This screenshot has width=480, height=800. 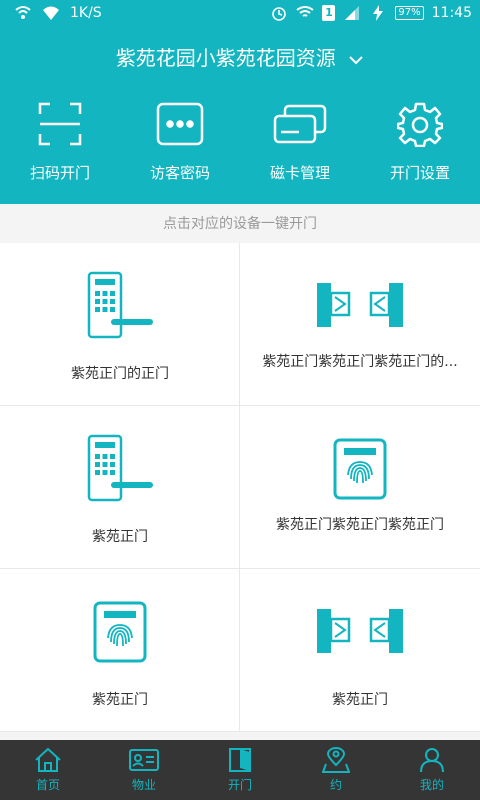 I want to click on cell-signal-icon, so click(x=352, y=13).